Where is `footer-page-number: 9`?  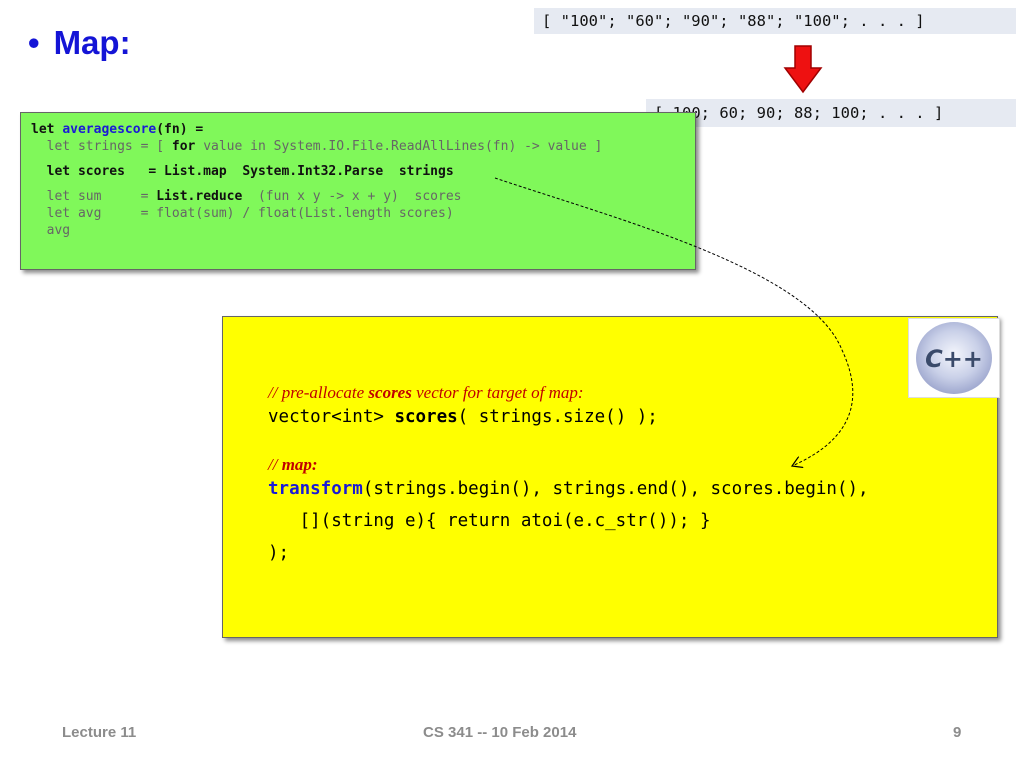
footer-page-number: 9 is located at coordinates (957, 732).